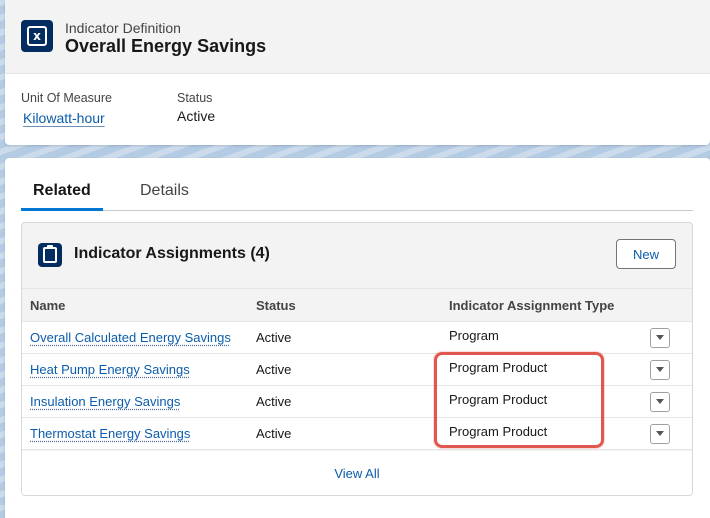 Image resolution: width=710 pixels, height=518 pixels. Describe the element at coordinates (195, 98) in the screenshot. I see `status-label: Status` at that location.